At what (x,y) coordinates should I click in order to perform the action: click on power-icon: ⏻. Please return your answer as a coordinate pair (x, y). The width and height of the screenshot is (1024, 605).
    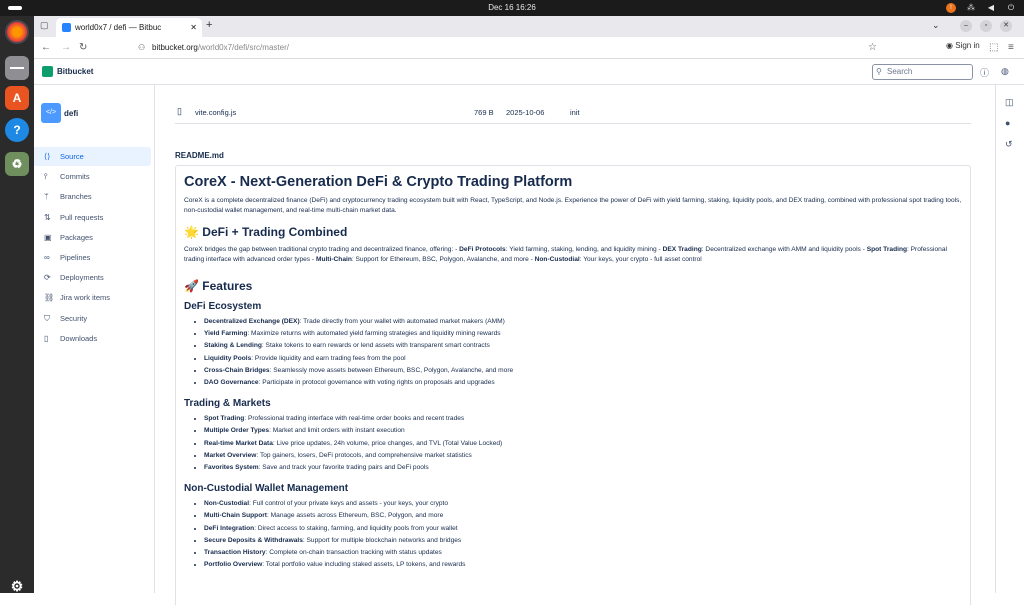
    Looking at the image, I should click on (1011, 8).